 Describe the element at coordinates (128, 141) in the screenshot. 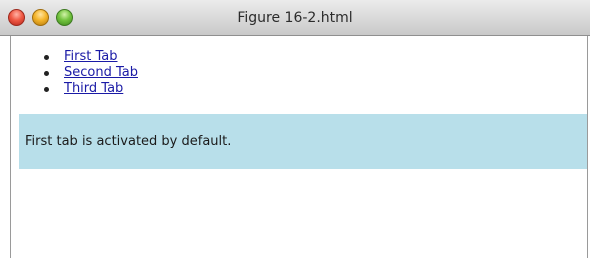

I see `tab-panel-text: First tab is activated by default.` at that location.